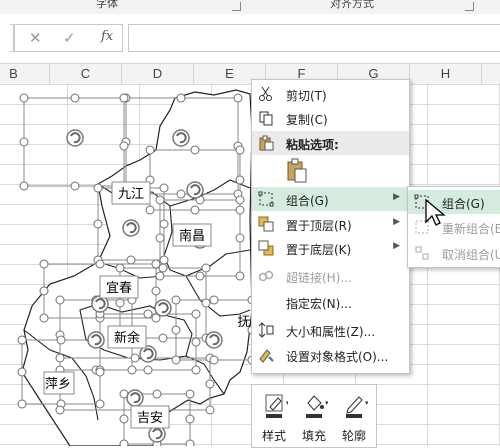 Image resolution: width=500 pixels, height=448 pixels. What do you see at coordinates (274, 416) in the screenshot?
I see `shape-style-button: ▾ 样式` at bounding box center [274, 416].